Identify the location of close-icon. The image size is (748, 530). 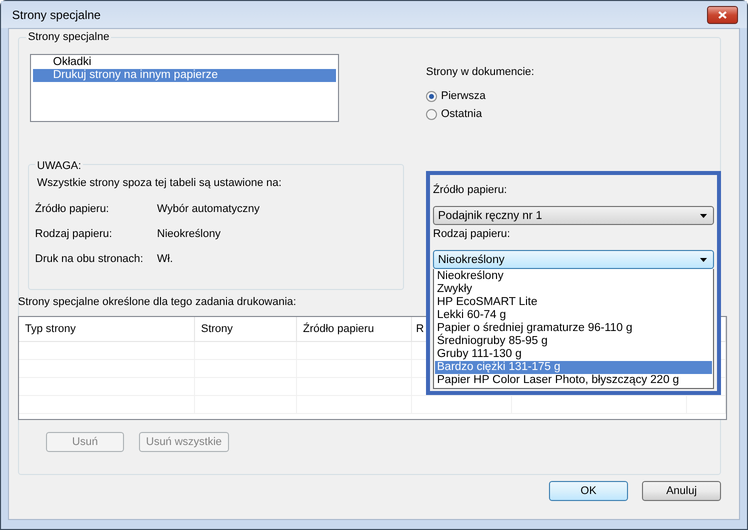
(722, 14).